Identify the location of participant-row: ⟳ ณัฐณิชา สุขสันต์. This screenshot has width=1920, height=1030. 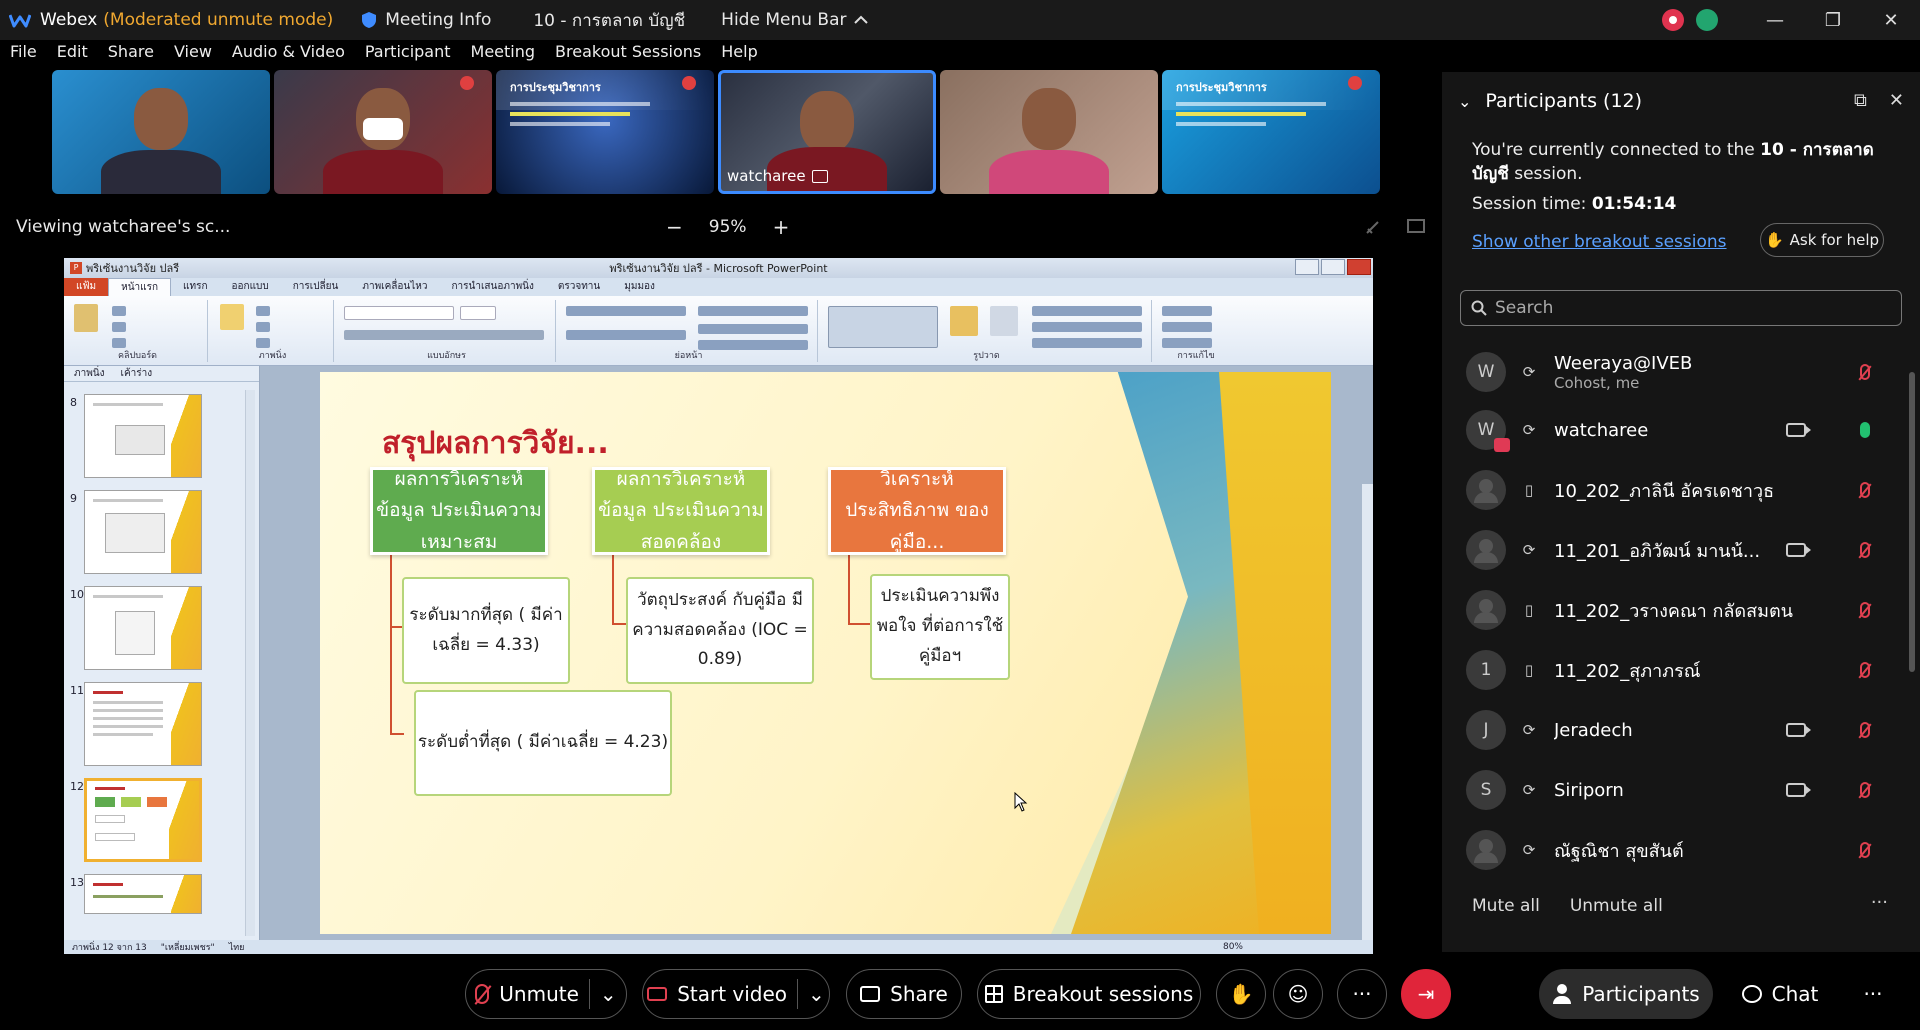
(1676, 850).